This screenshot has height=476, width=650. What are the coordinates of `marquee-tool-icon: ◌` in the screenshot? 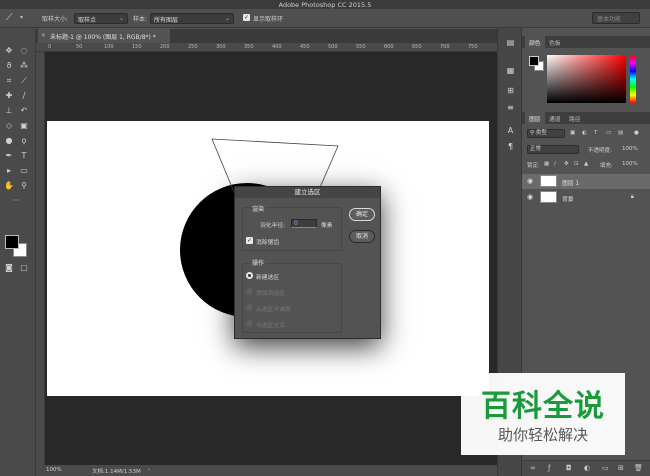 It's located at (24, 50).